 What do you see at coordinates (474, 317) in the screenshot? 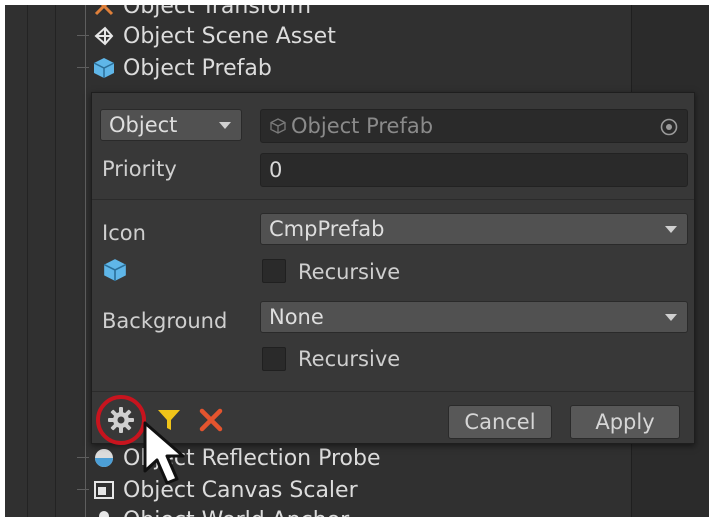
I see `background-dropdown: None` at bounding box center [474, 317].